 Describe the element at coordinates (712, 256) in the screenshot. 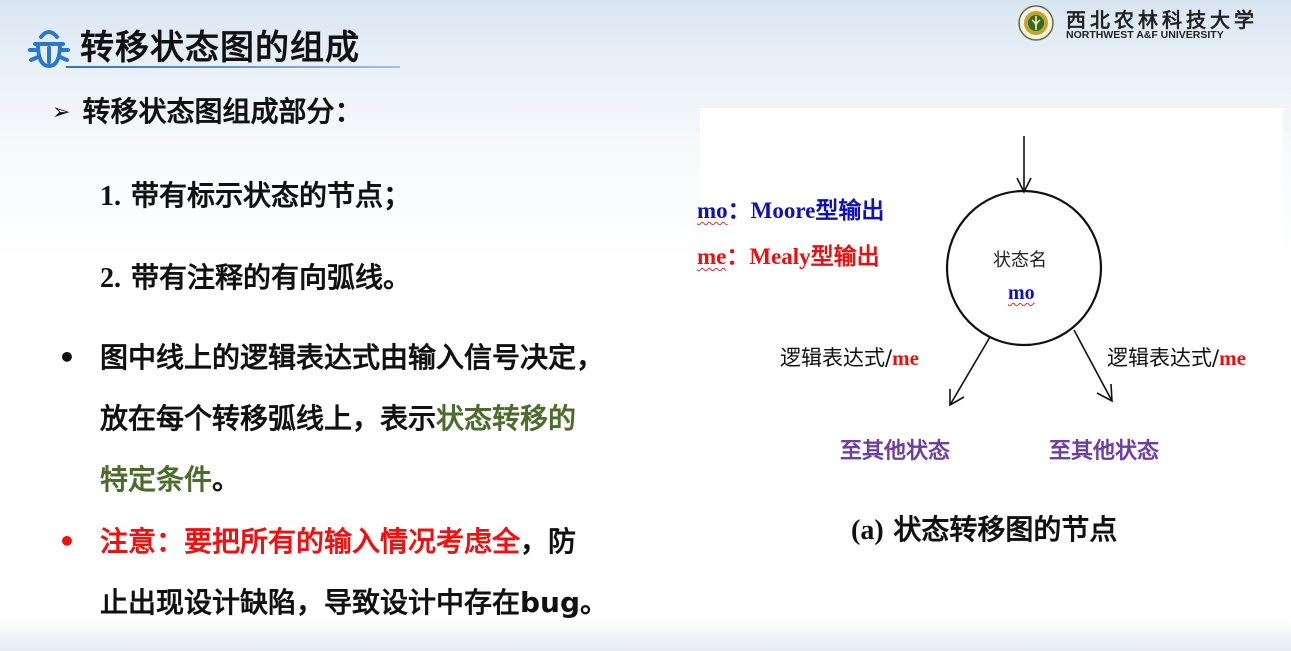

I see `legend-key: me` at that location.